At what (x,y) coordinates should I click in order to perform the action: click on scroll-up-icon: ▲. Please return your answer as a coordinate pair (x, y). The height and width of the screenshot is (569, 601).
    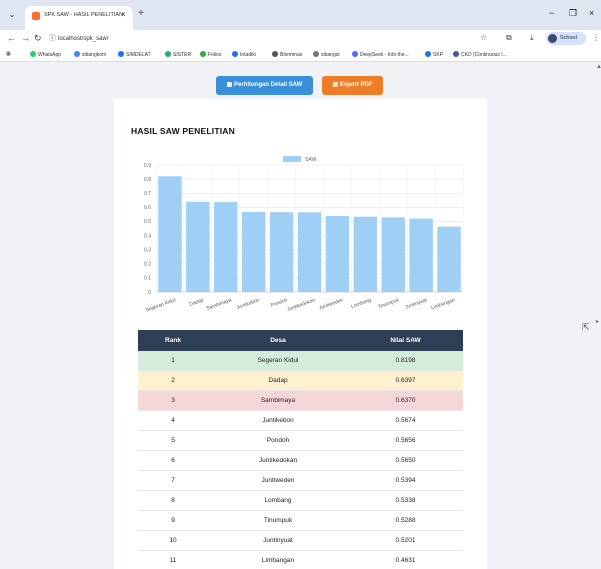
    Looking at the image, I should click on (598, 67).